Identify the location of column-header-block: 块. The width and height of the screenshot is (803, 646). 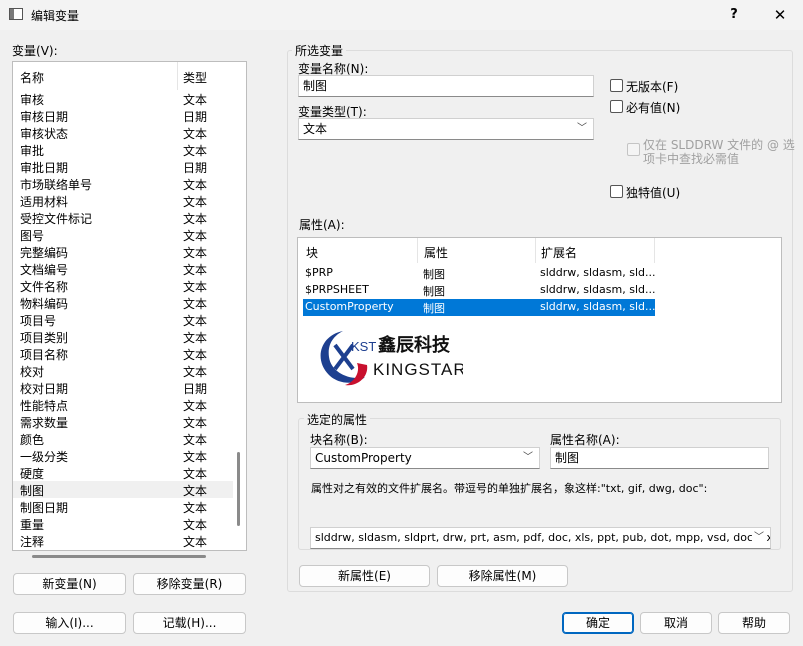
(312, 252).